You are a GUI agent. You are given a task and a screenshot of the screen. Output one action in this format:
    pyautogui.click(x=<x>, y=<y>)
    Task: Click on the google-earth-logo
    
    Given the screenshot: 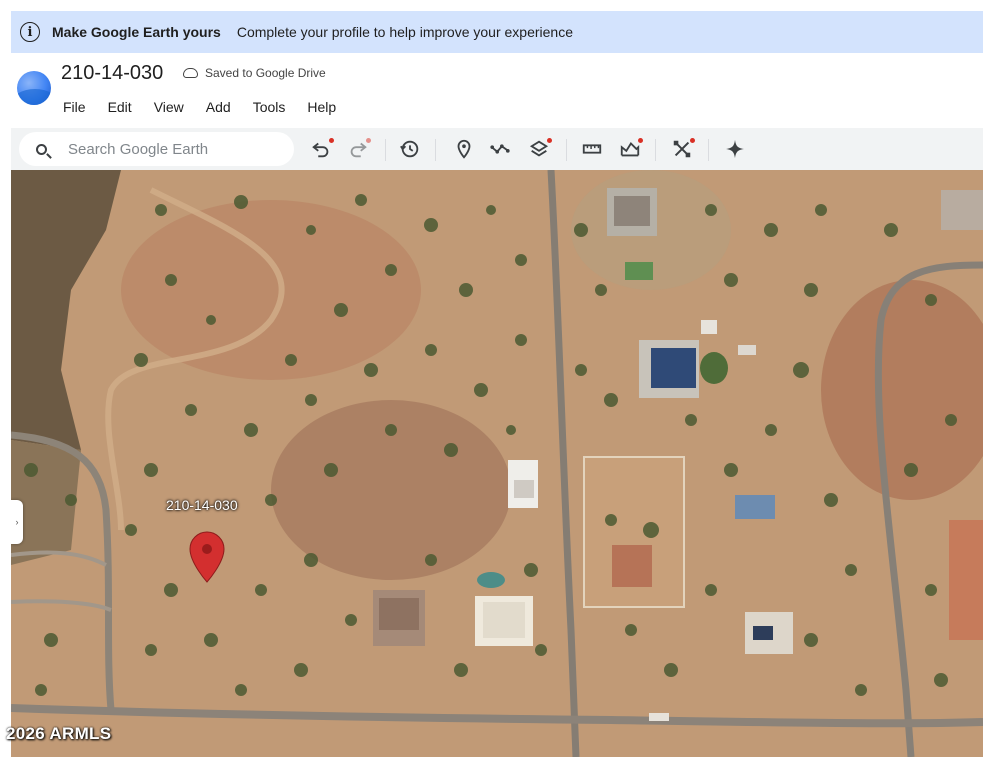 What is the action you would take?
    pyautogui.click(x=34, y=88)
    